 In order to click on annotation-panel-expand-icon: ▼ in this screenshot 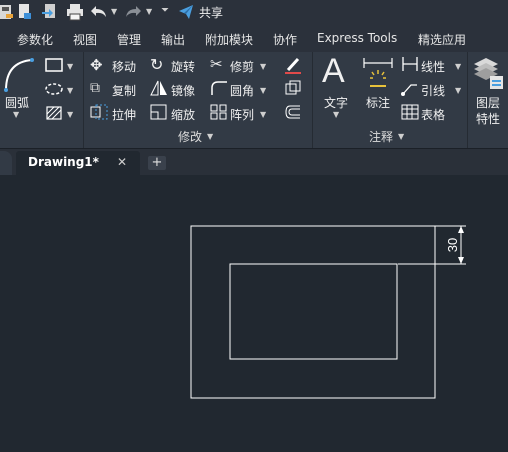, I will do `click(401, 136)`.